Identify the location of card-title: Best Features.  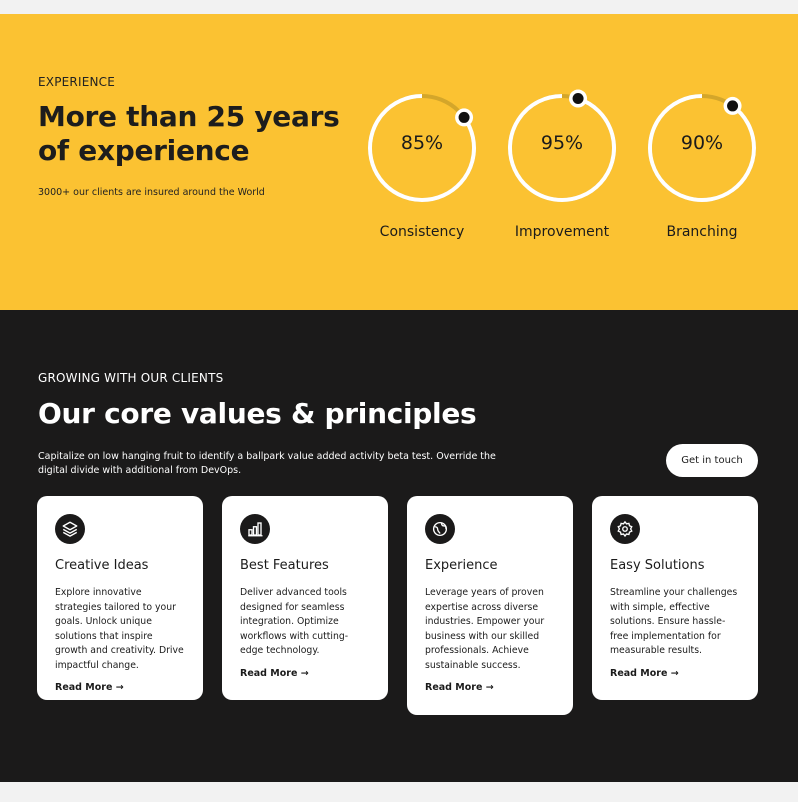
(284, 565).